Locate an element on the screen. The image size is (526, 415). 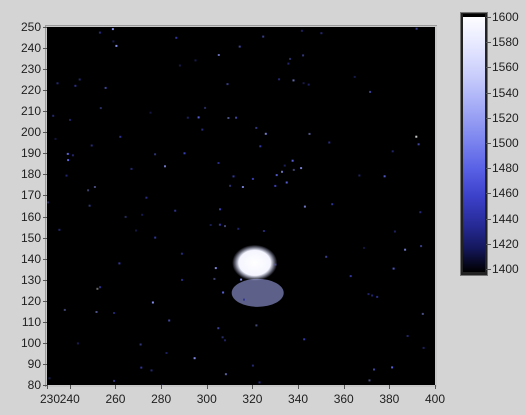
colorbar-top-marker is located at coordinates (474, 15).